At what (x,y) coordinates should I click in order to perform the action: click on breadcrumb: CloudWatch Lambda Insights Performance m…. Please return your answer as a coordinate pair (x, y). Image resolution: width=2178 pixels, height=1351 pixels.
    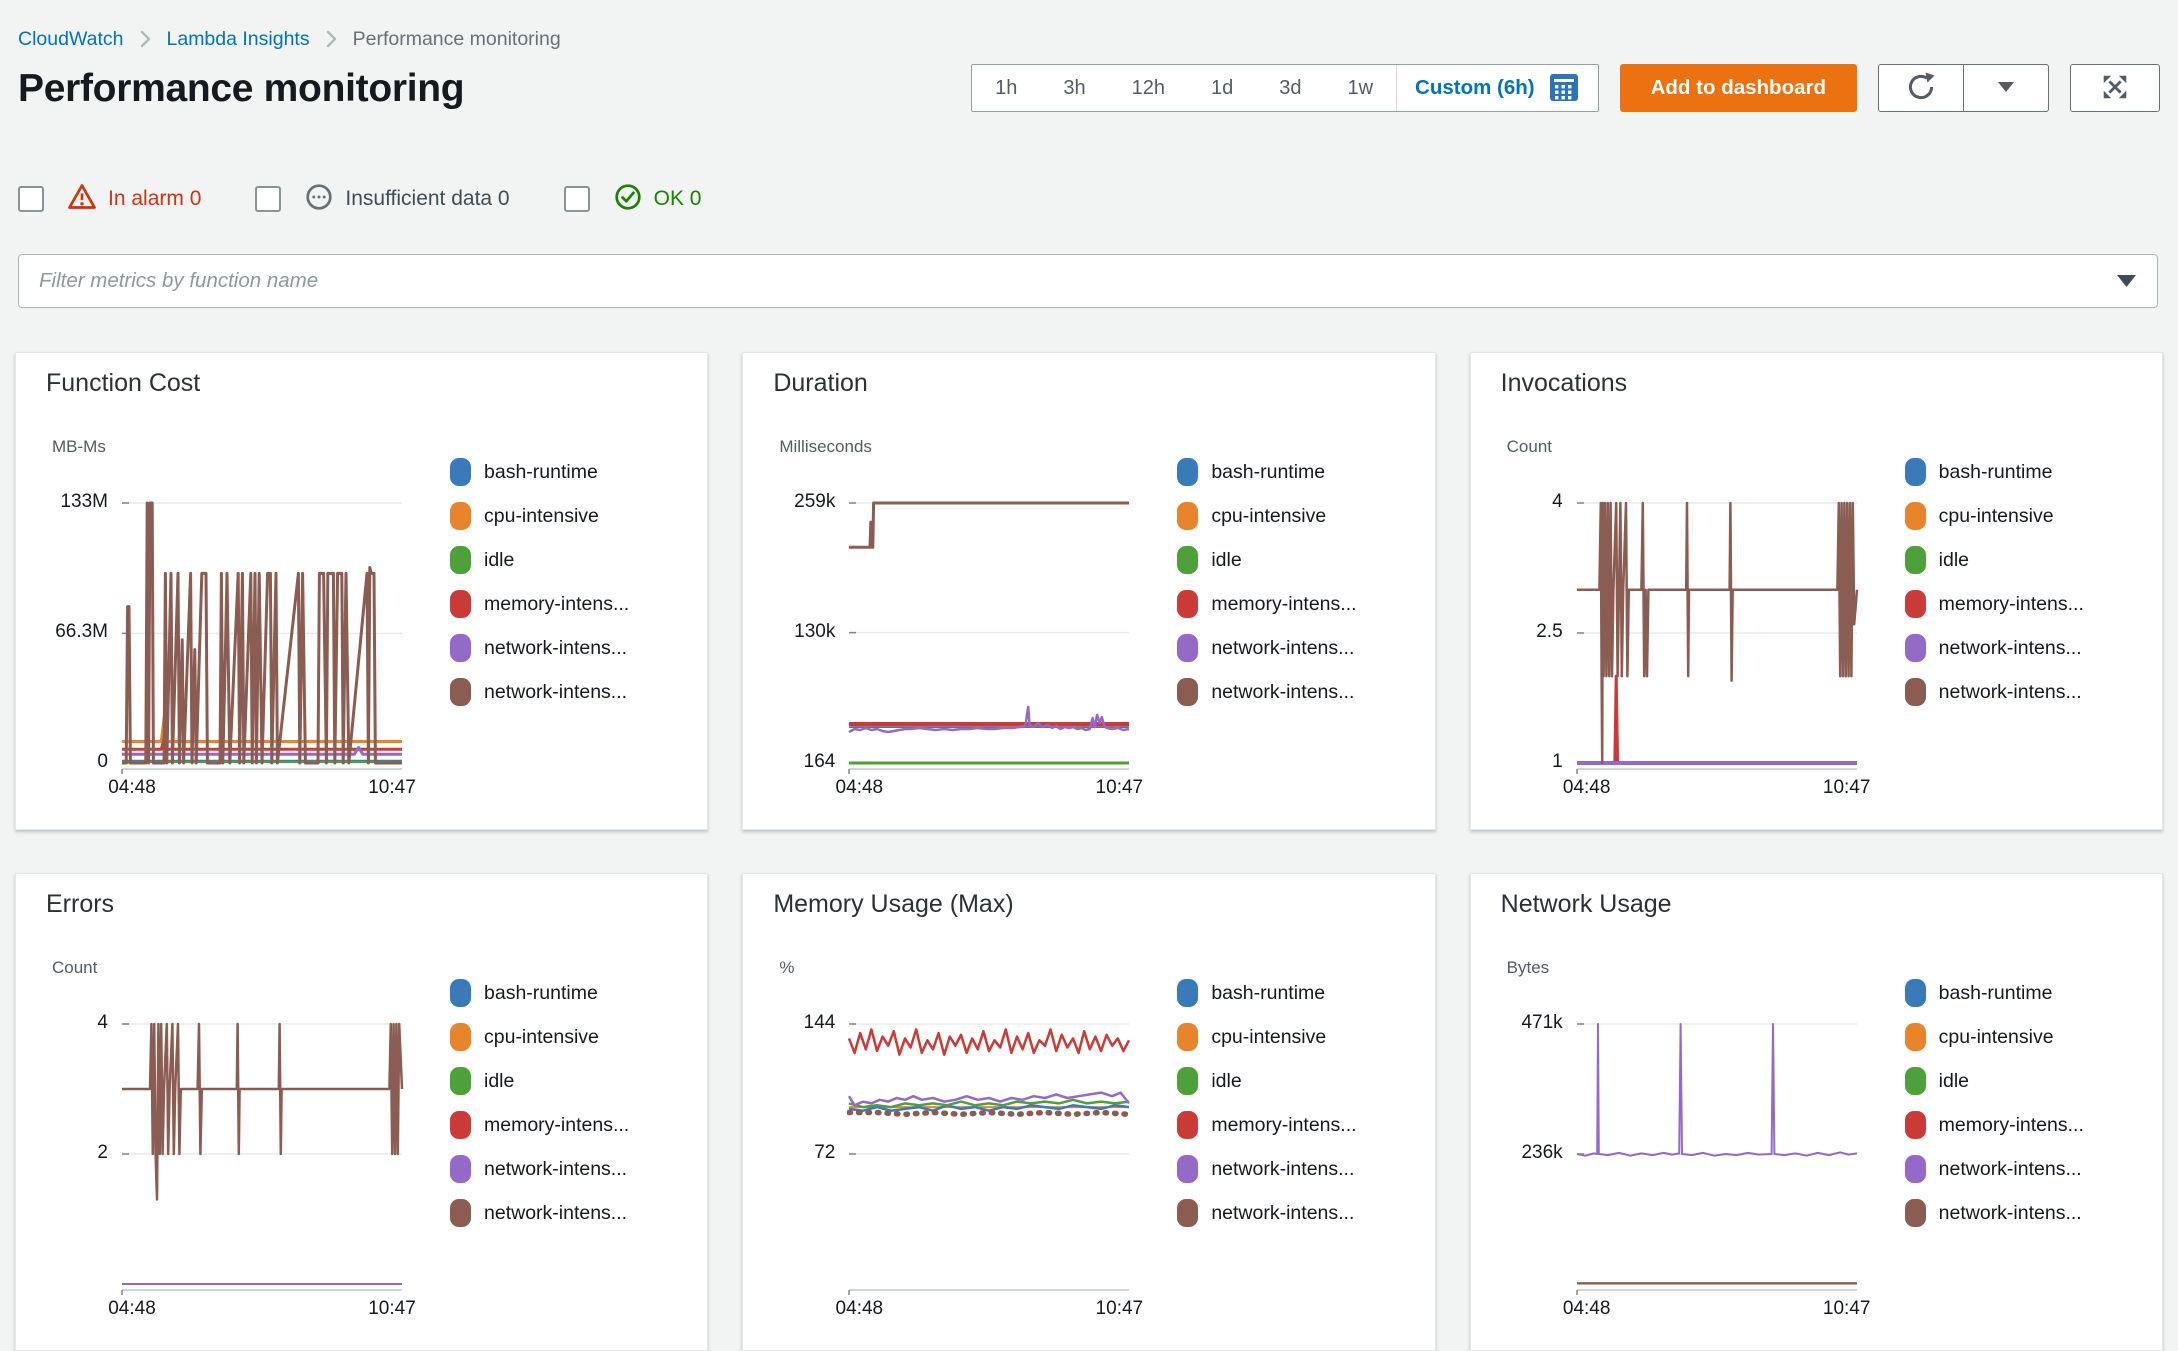
    Looking at the image, I should click on (1089, 39).